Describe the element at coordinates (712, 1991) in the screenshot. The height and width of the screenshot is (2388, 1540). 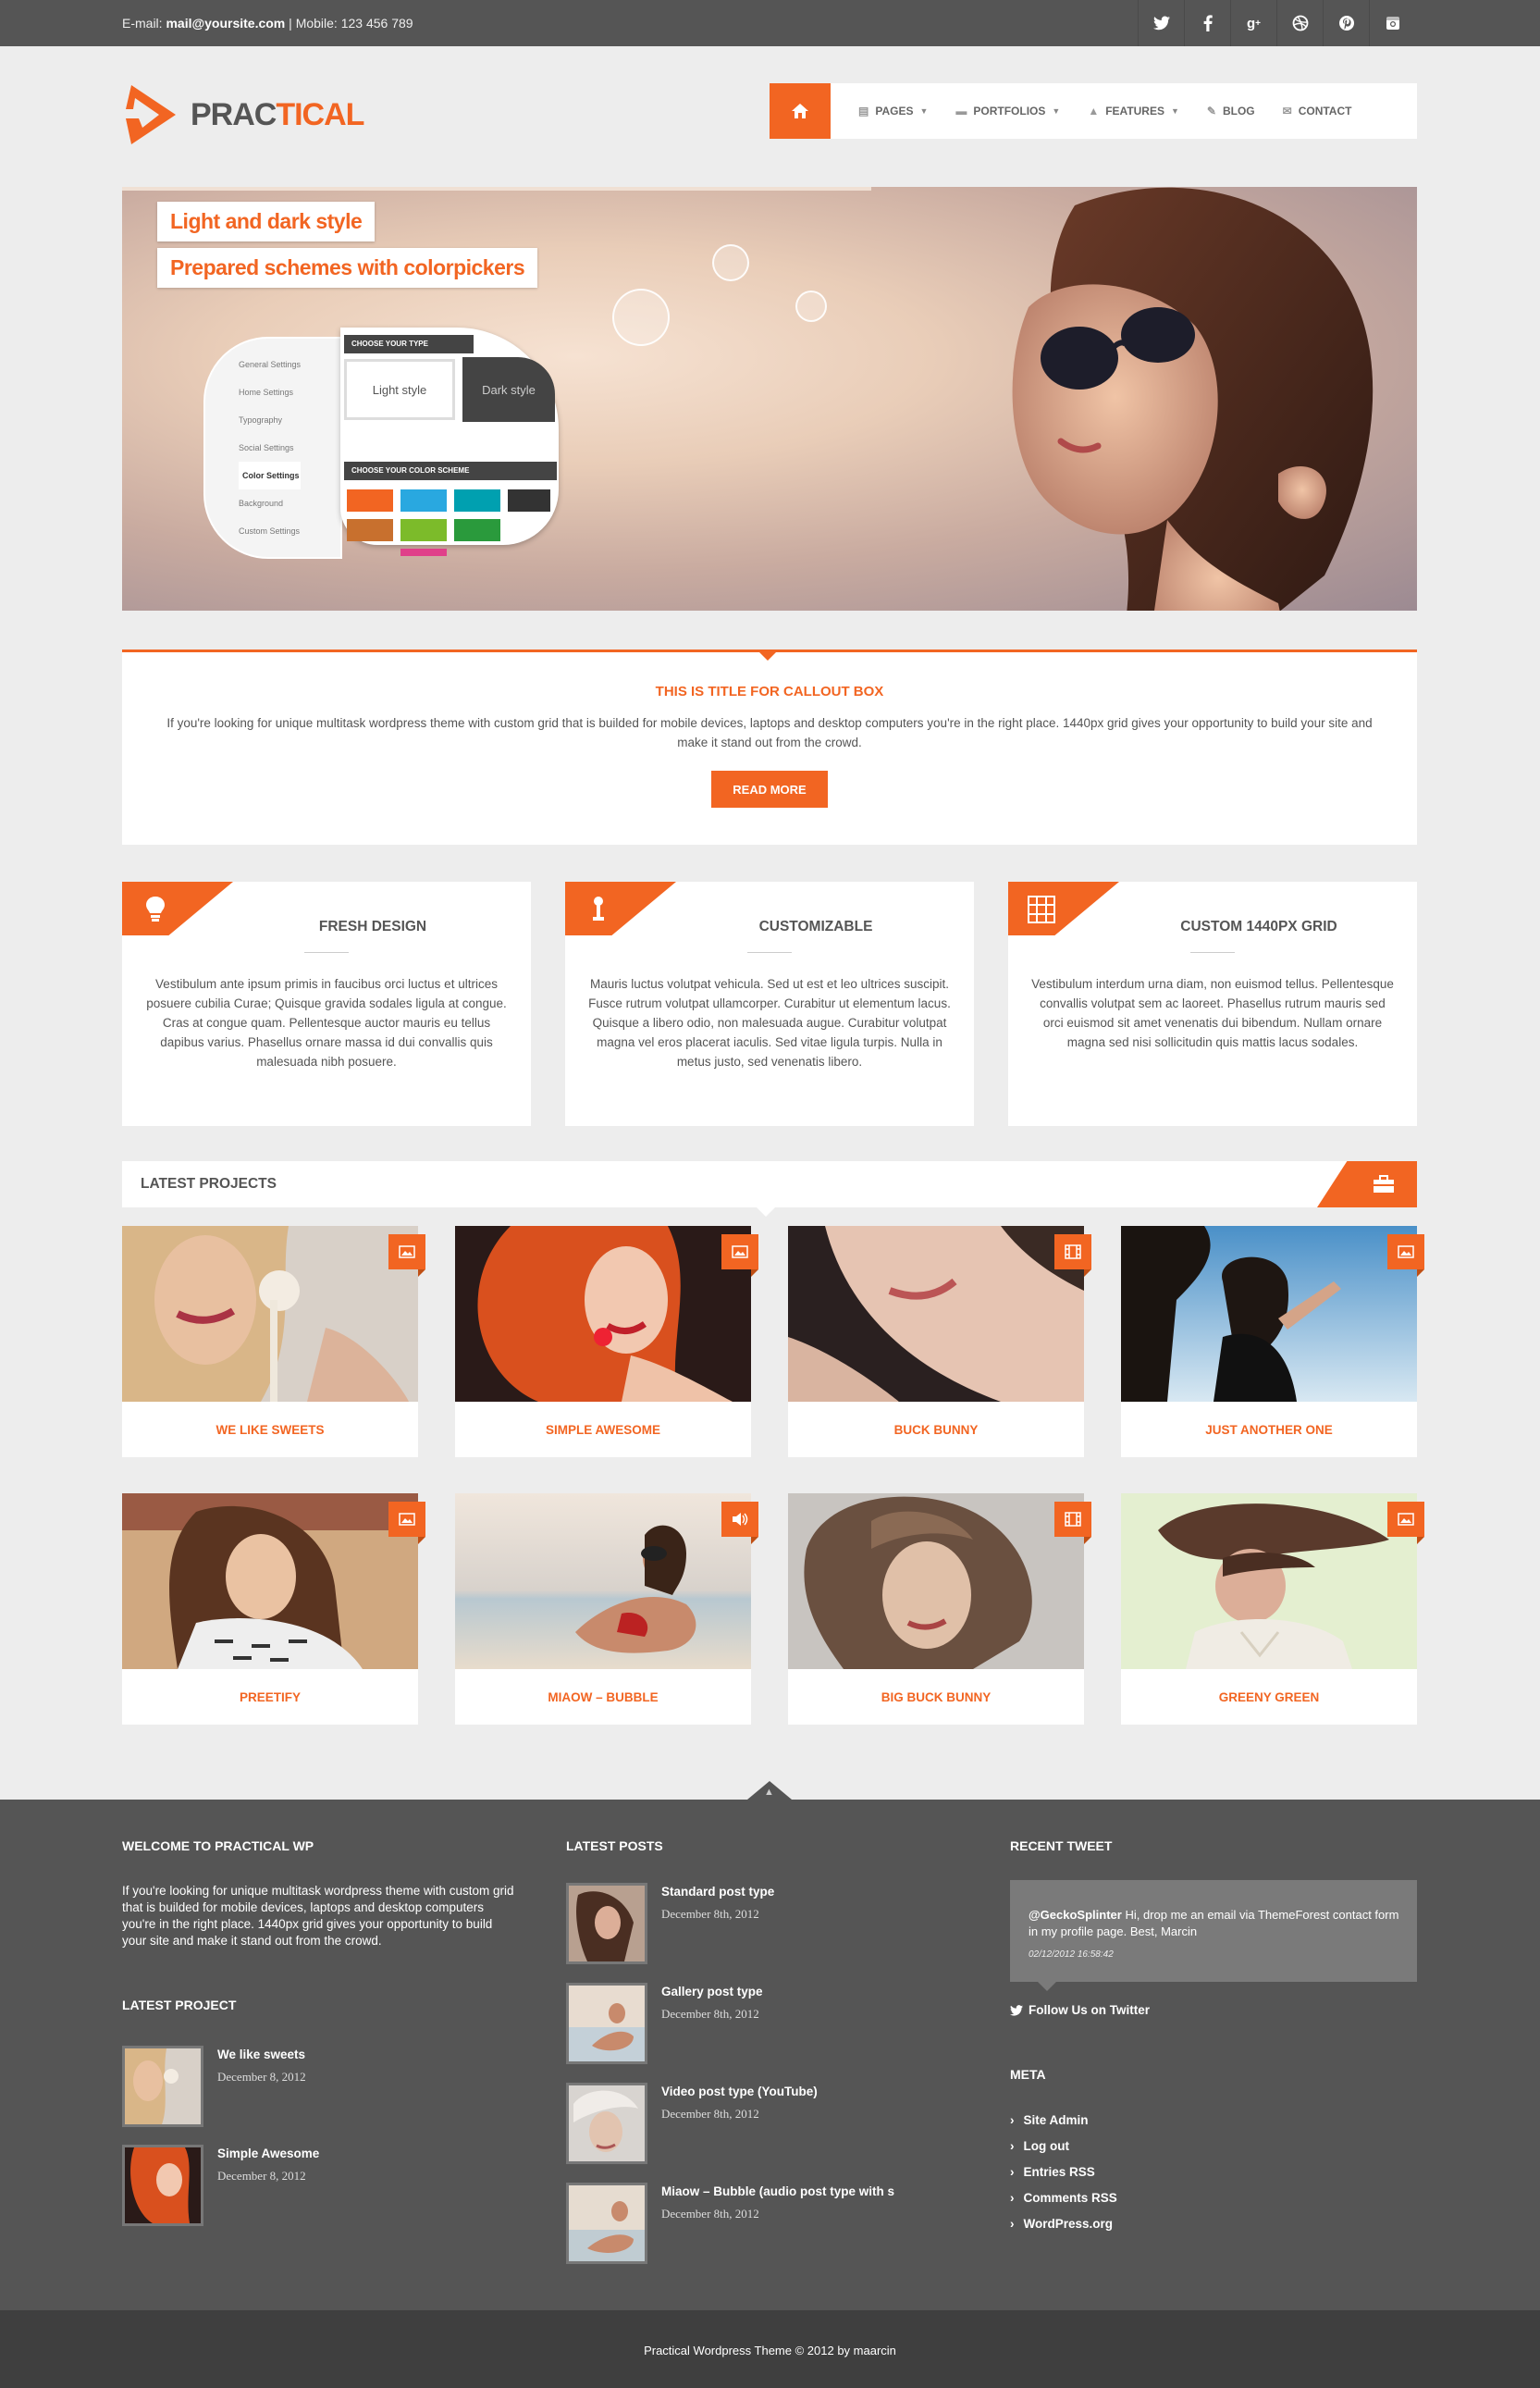
I see `footer-post-title: Gallery post type` at that location.